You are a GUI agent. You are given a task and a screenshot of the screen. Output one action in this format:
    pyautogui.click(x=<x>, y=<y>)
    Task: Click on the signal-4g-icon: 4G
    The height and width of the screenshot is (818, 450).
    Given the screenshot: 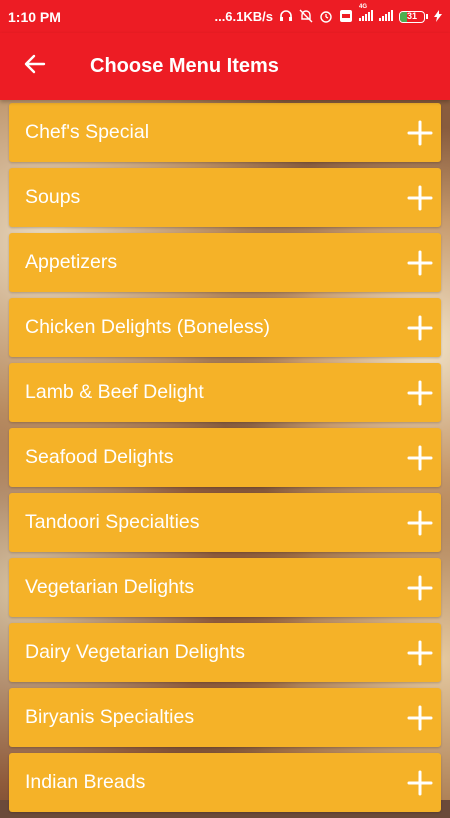 What is the action you would take?
    pyautogui.click(x=366, y=13)
    